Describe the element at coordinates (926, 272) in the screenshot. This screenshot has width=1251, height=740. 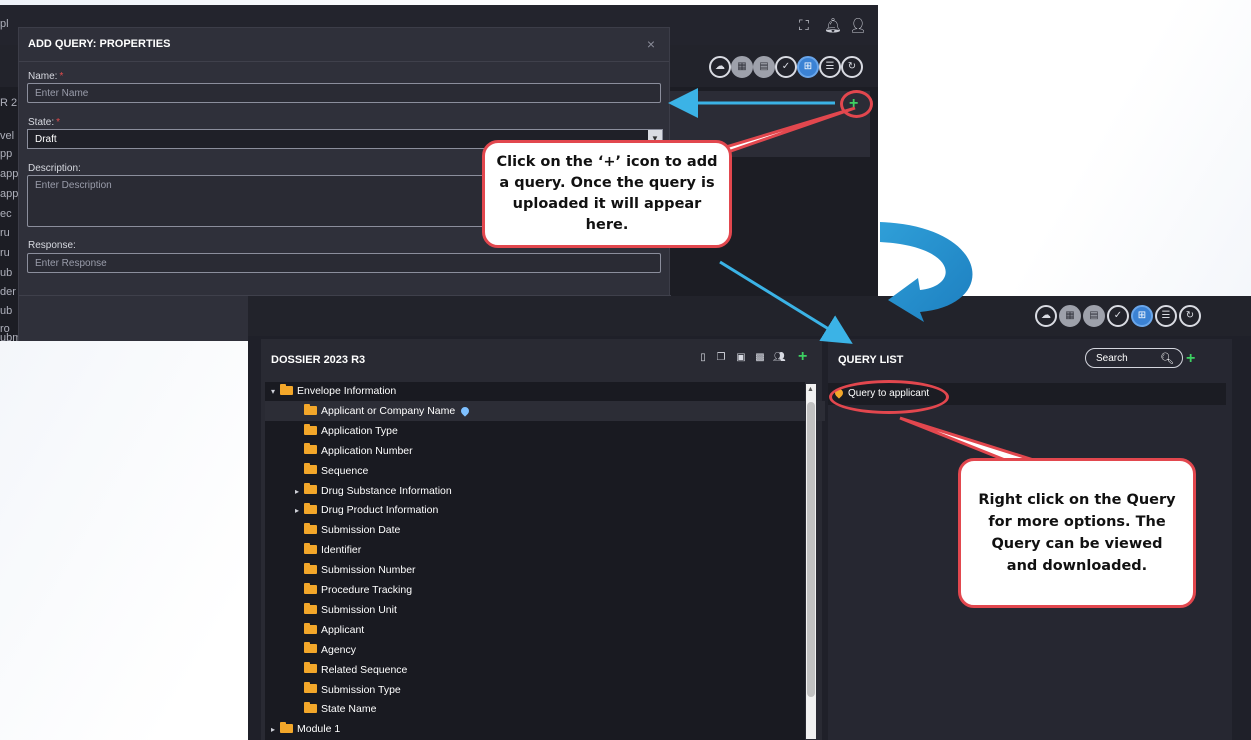
I see `transition-curve-arrow` at that location.